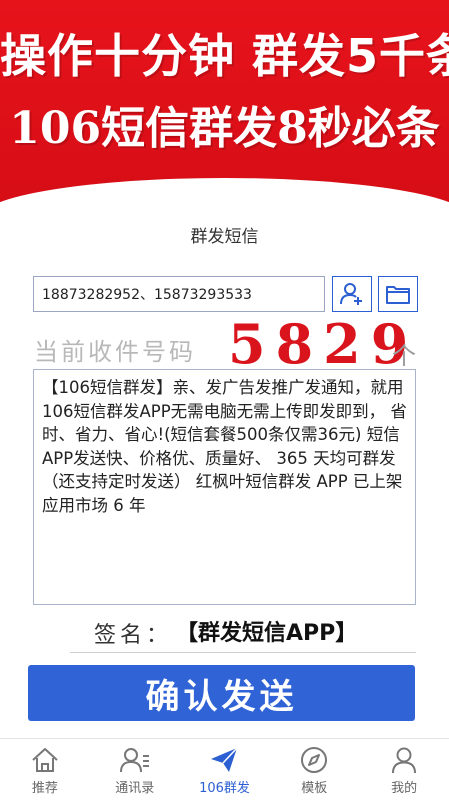 The height and width of the screenshot is (800, 449). I want to click on tab-contacts: 通讯录, so click(135, 769).